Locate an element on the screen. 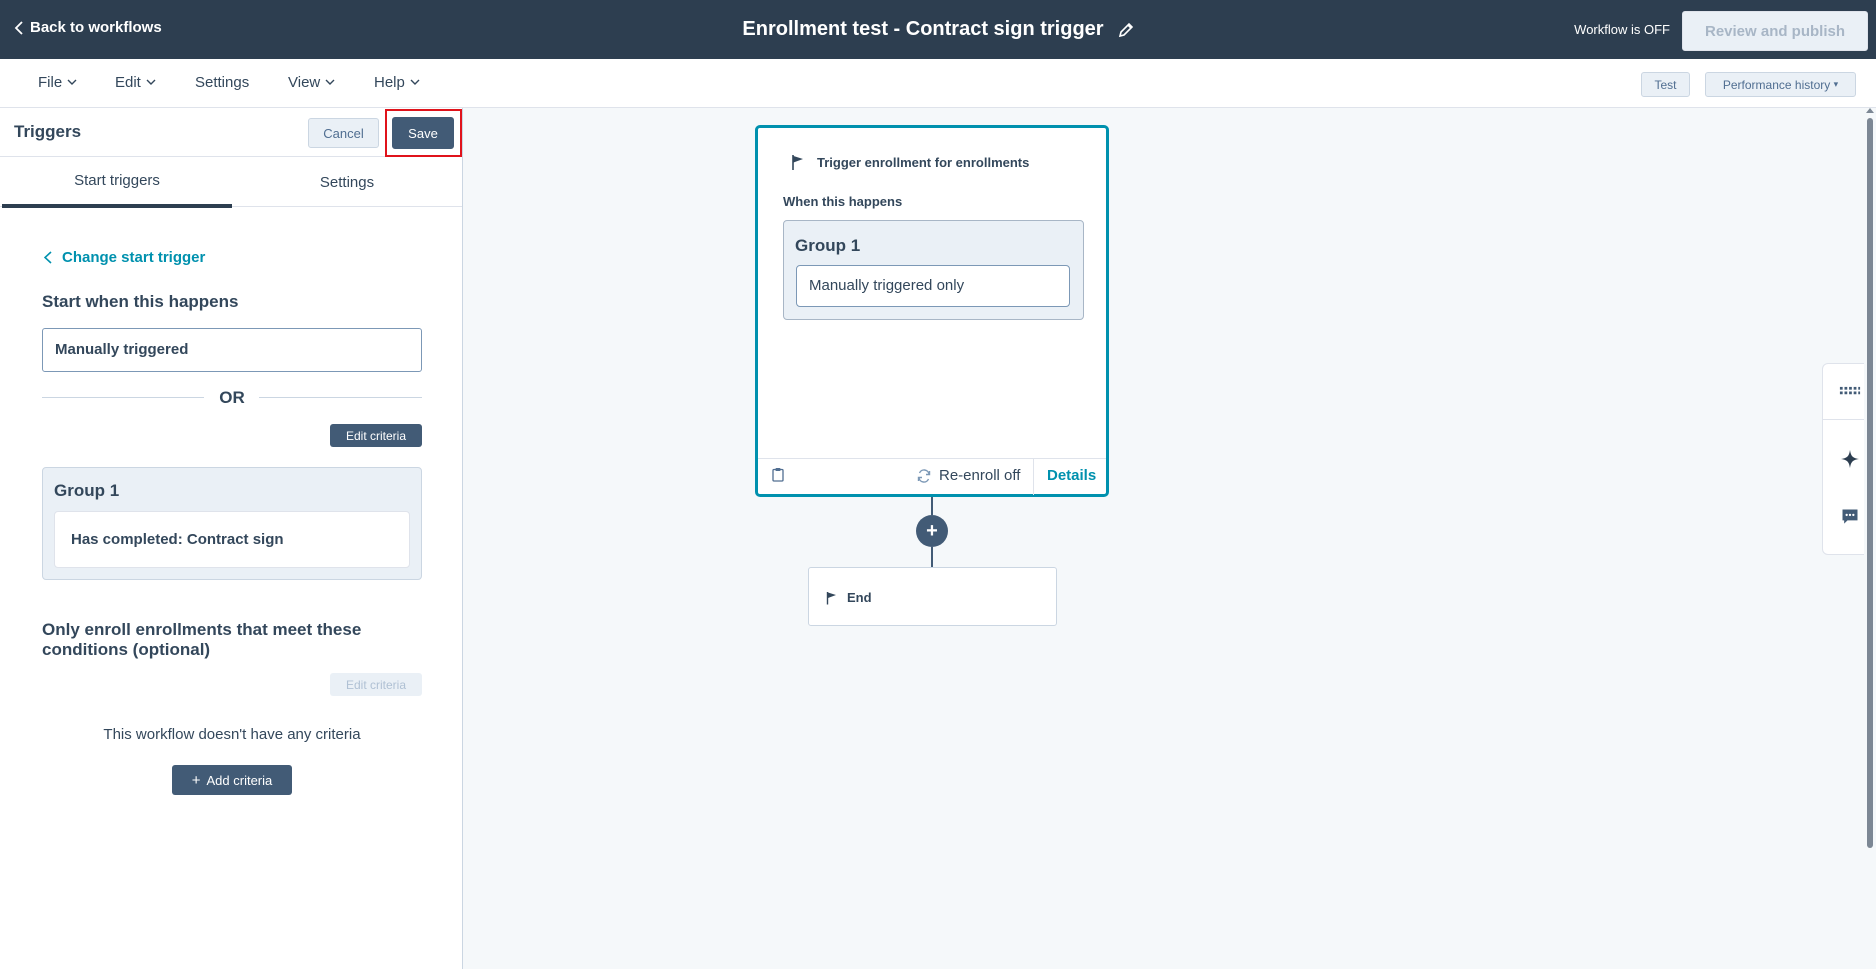 This screenshot has height=969, width=1876. group-criterion: Has completed: Contract sign is located at coordinates (232, 539).